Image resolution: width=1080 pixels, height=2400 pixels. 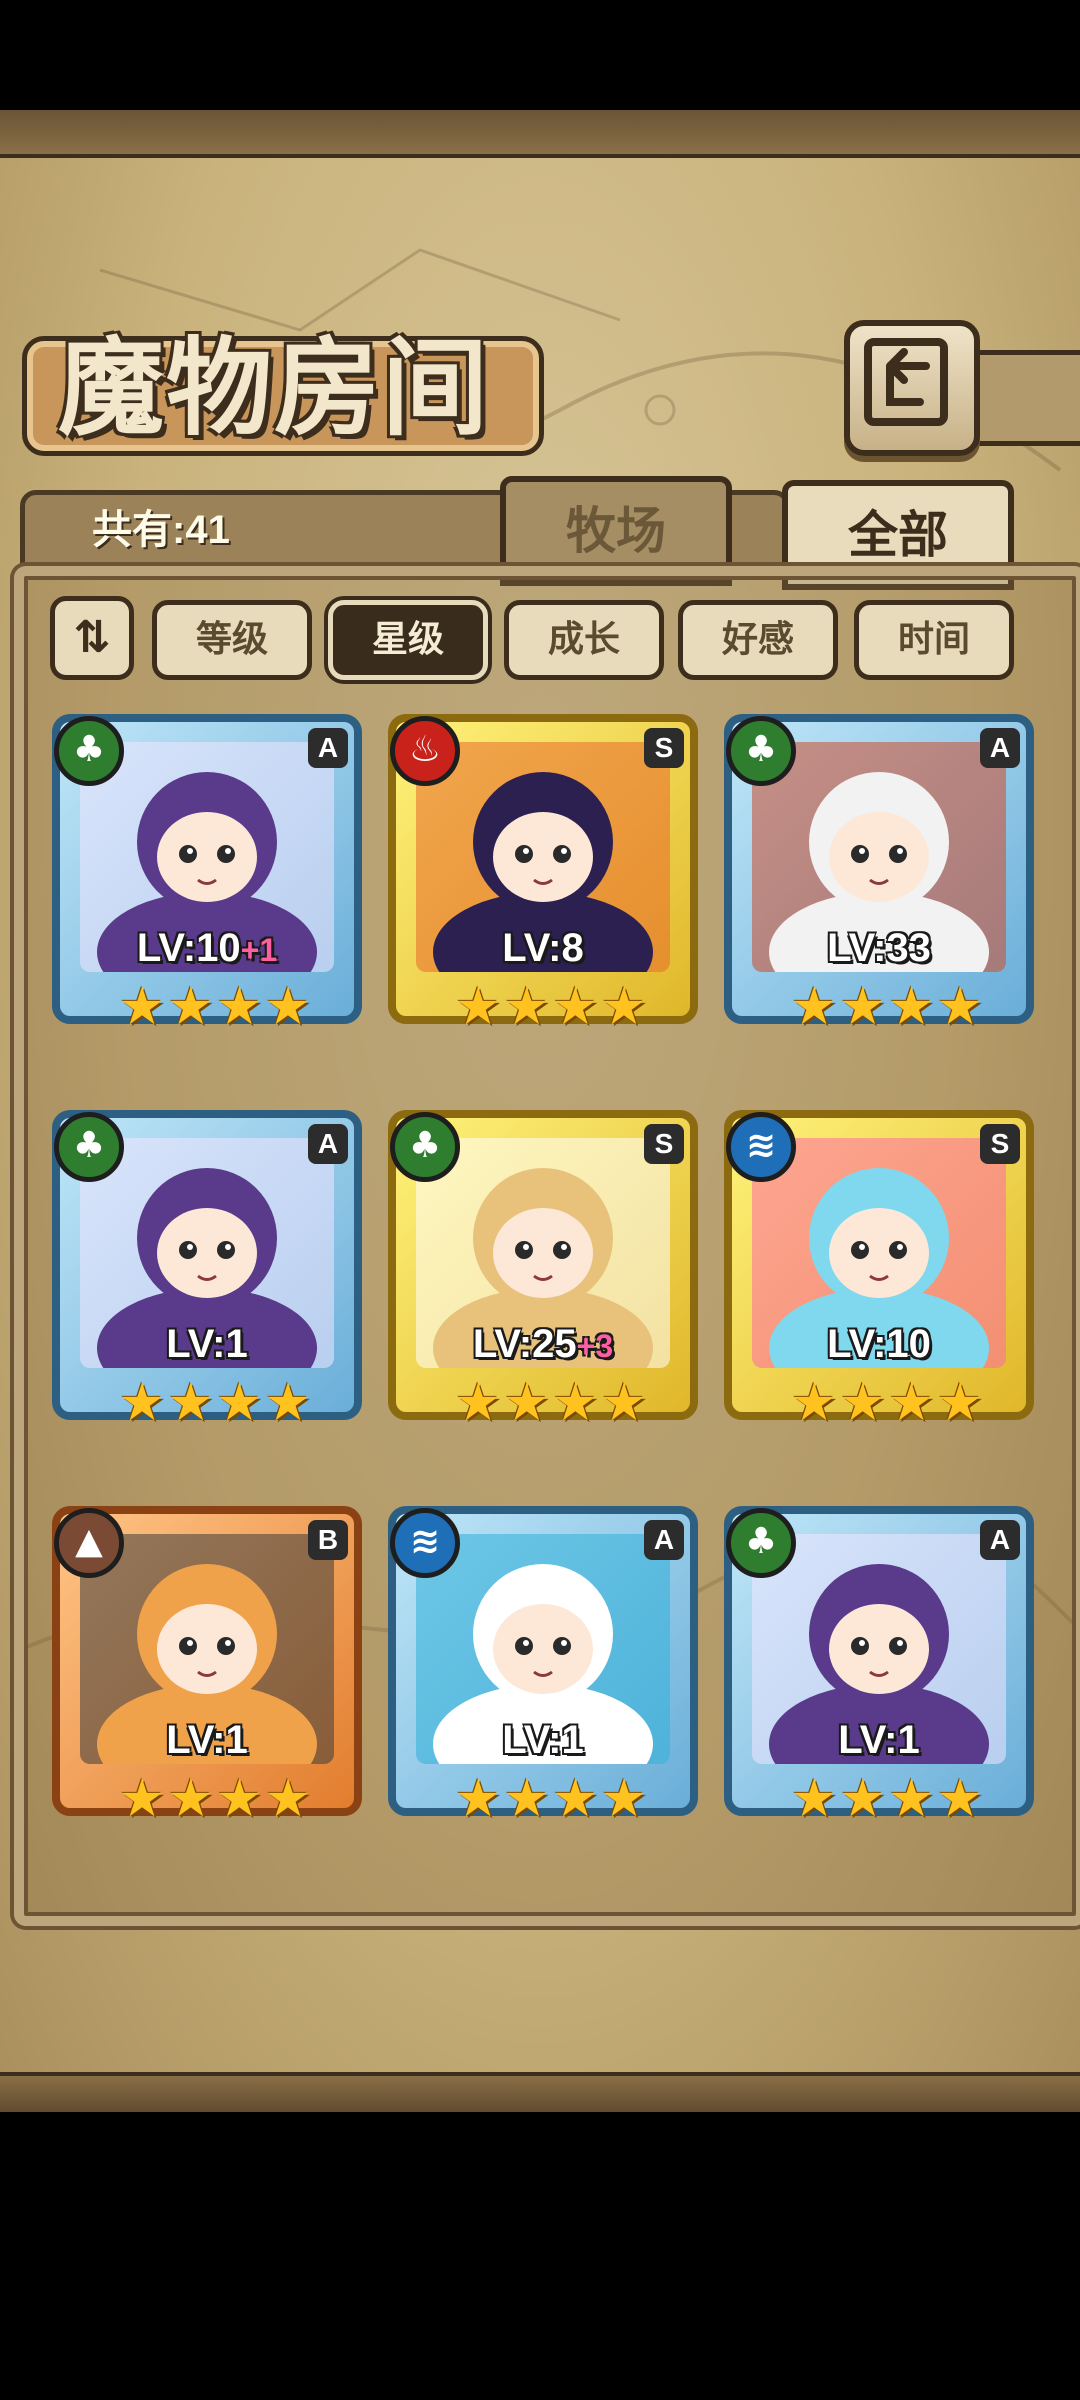 What do you see at coordinates (879, 1270) in the screenshot?
I see `monster-card: ≋ S LV:10 ★ ★ ★ ★` at bounding box center [879, 1270].